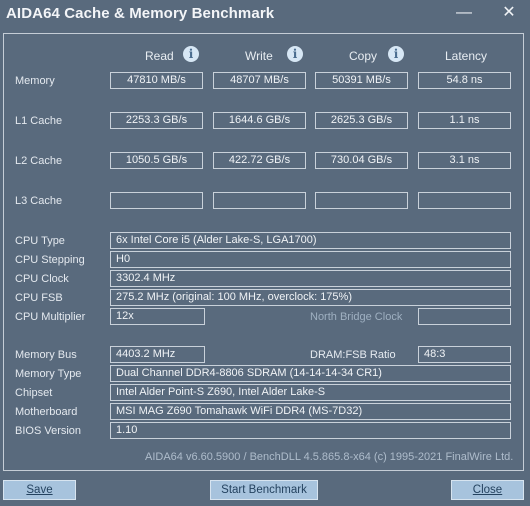  I want to click on save-button: Save, so click(39, 490).